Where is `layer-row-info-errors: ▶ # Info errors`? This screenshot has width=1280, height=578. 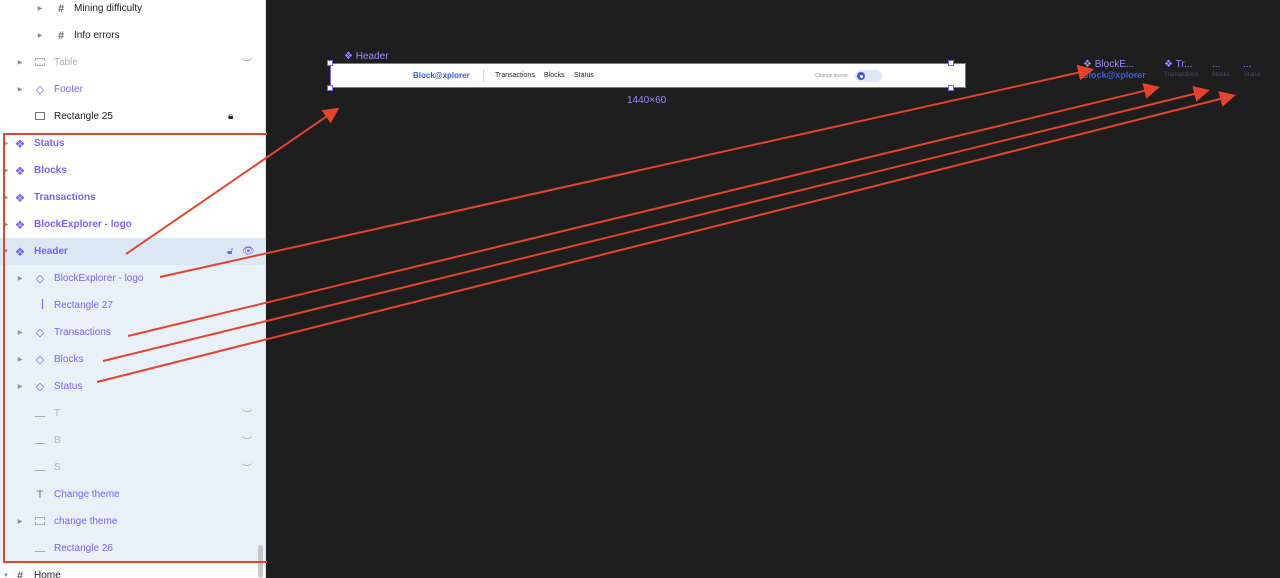
layer-row-info-errors: ▶ # Info errors is located at coordinates (132, 35).